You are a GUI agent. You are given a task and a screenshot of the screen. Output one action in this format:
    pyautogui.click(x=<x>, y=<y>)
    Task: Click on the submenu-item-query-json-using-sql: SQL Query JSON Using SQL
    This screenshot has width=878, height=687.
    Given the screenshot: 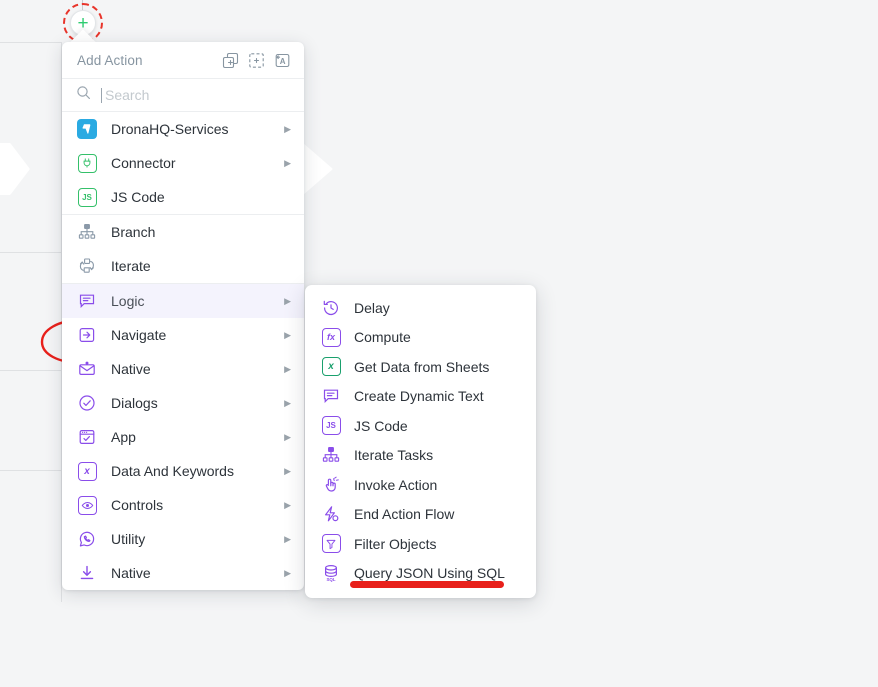 What is the action you would take?
    pyautogui.click(x=420, y=574)
    